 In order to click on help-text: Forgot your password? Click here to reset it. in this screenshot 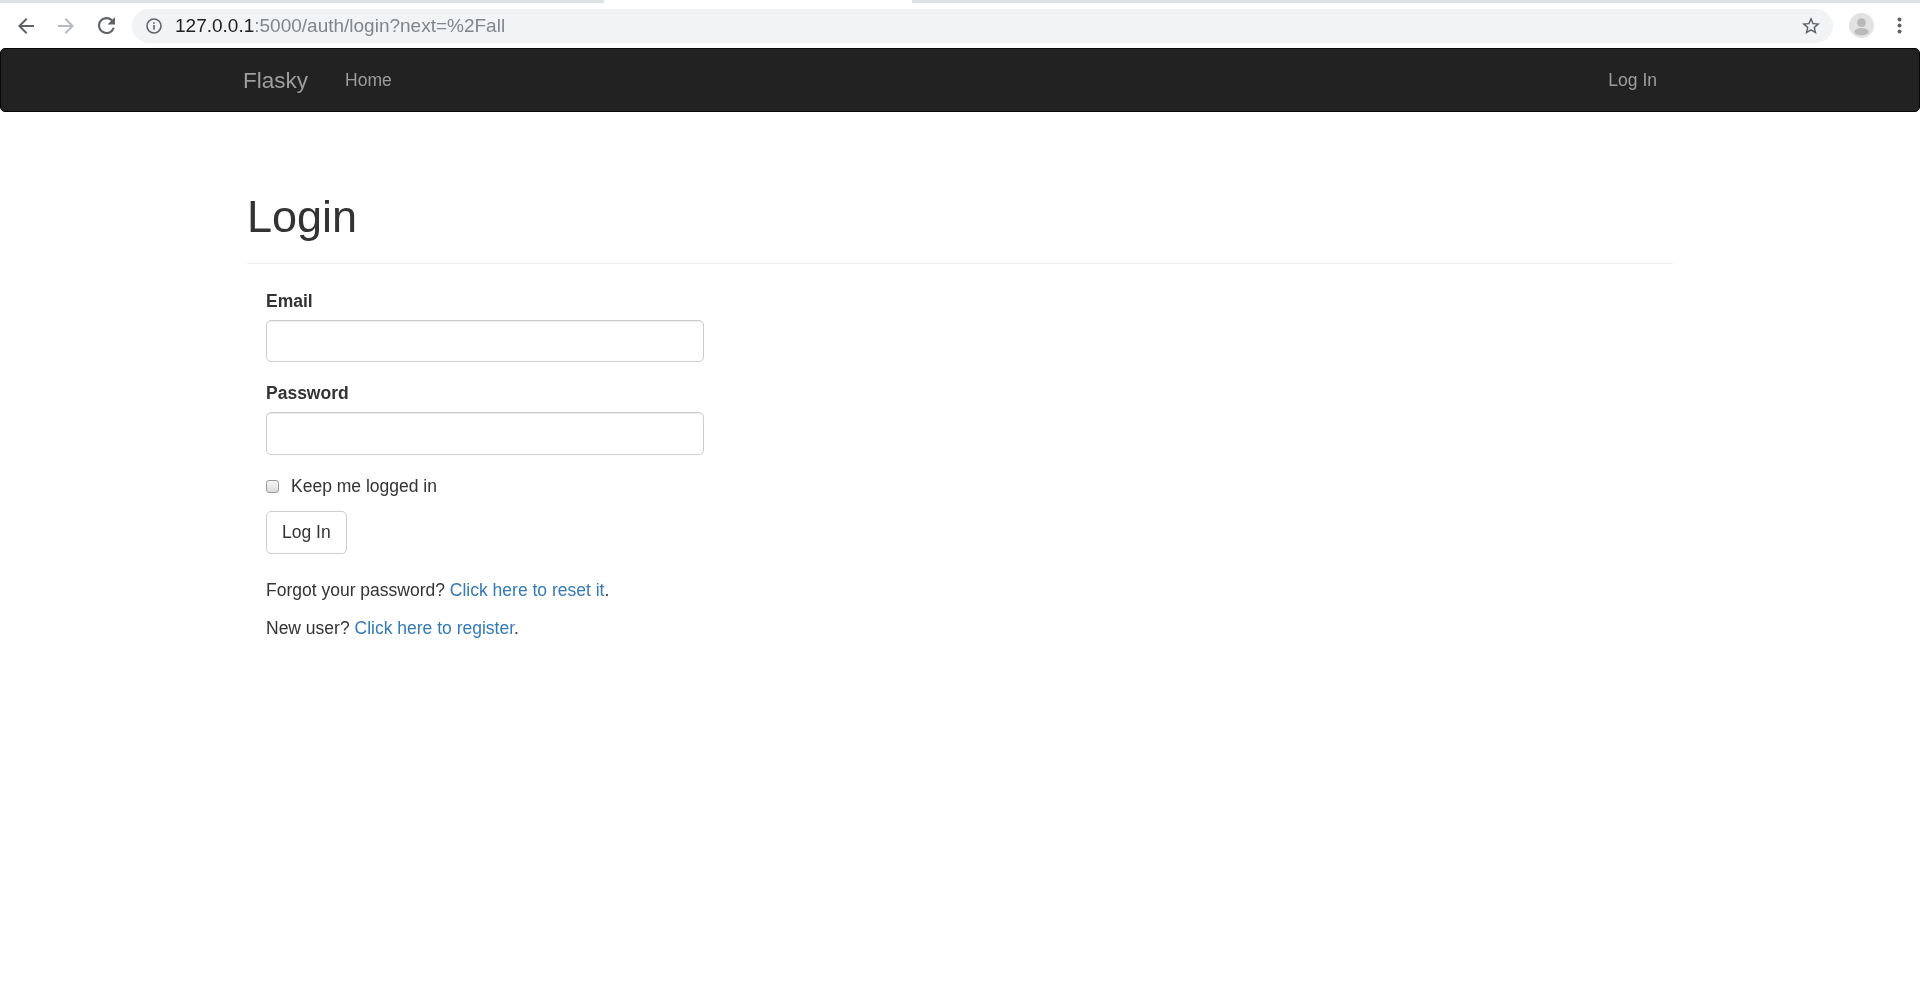, I will do `click(438, 591)`.